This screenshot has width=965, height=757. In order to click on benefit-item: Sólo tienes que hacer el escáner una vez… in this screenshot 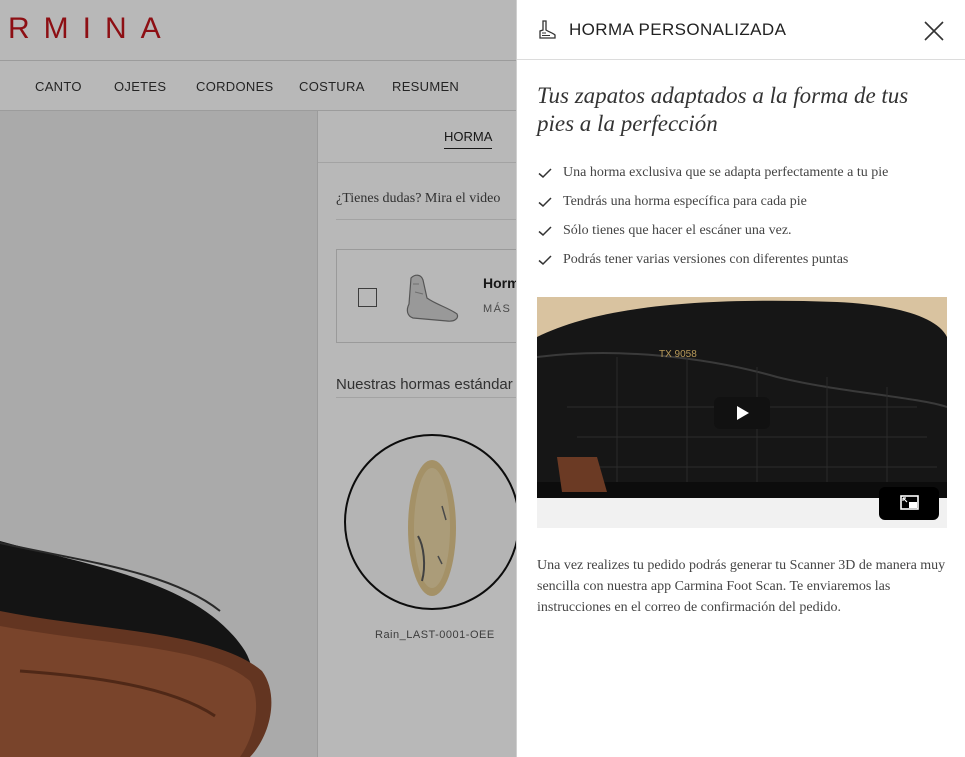, I will do `click(712, 230)`.